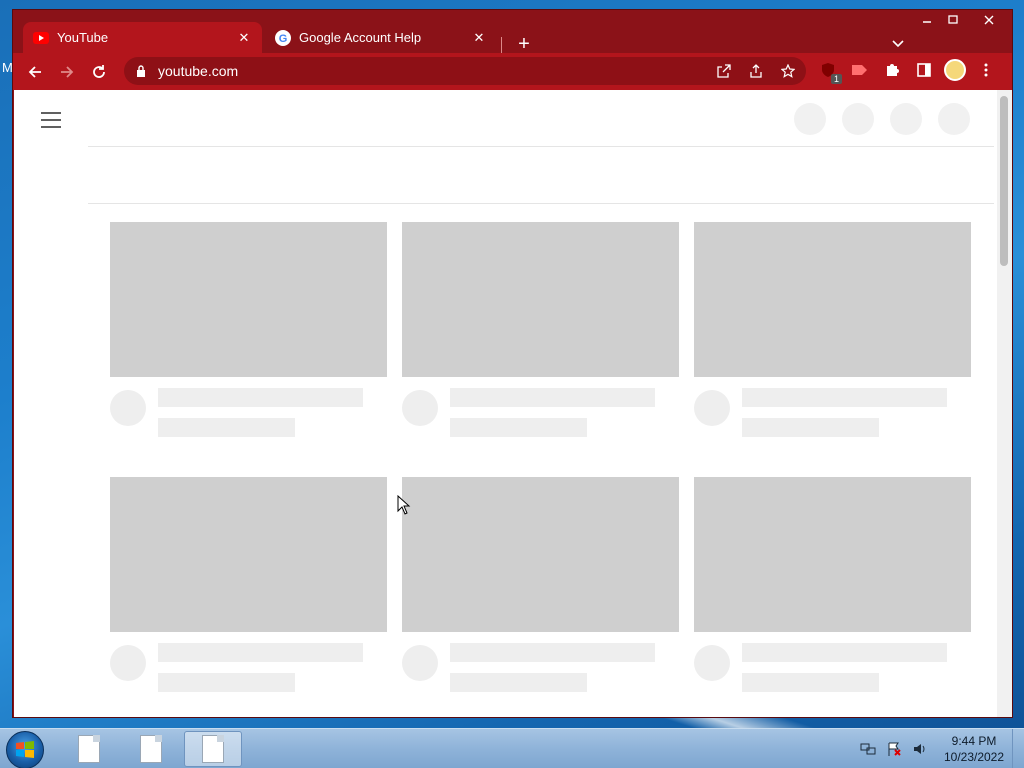 This screenshot has width=1024, height=768. I want to click on vertical-scrollbar, so click(1004, 403).